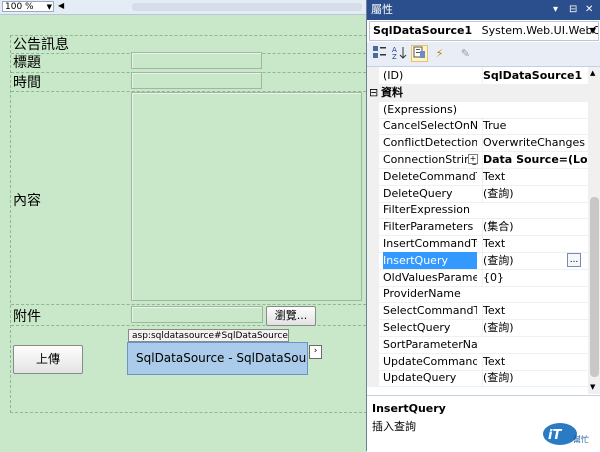  Describe the element at coordinates (379, 53) in the screenshot. I see `categorized-icon` at that location.